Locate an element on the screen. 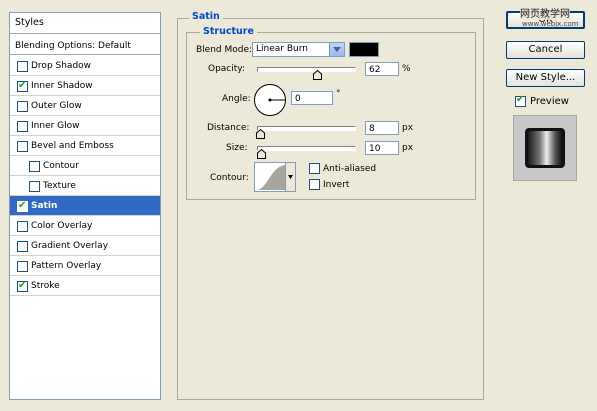 This screenshot has height=411, width=597. angle-input: 0 is located at coordinates (312, 98).